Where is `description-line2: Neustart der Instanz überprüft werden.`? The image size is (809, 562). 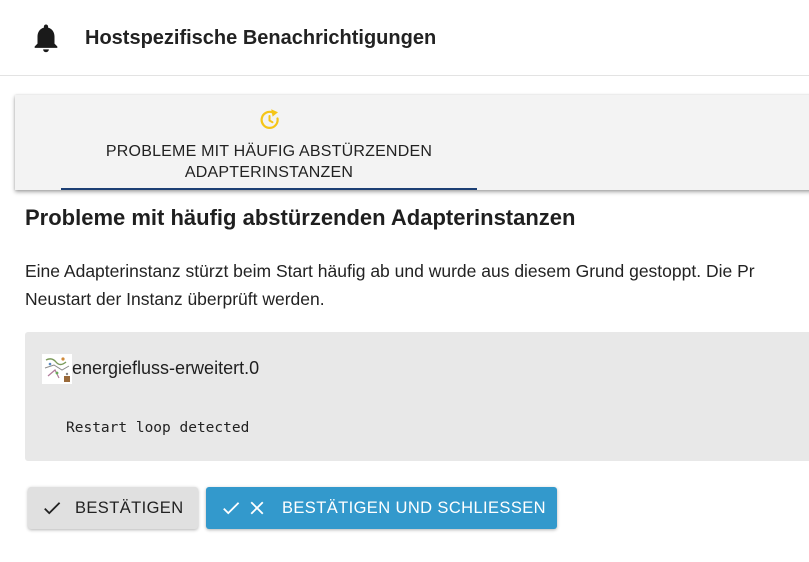
description-line2: Neustart der Instanz überprüft werden. is located at coordinates (175, 299).